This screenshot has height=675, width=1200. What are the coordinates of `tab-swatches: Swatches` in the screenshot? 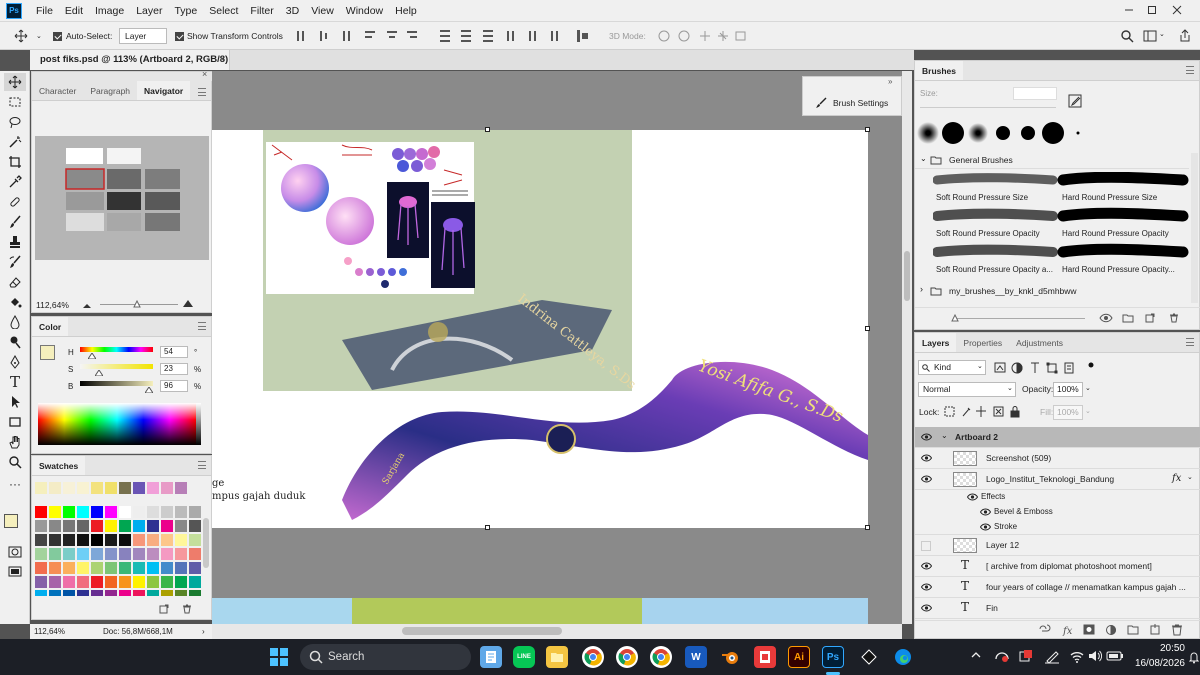 It's located at (59, 465).